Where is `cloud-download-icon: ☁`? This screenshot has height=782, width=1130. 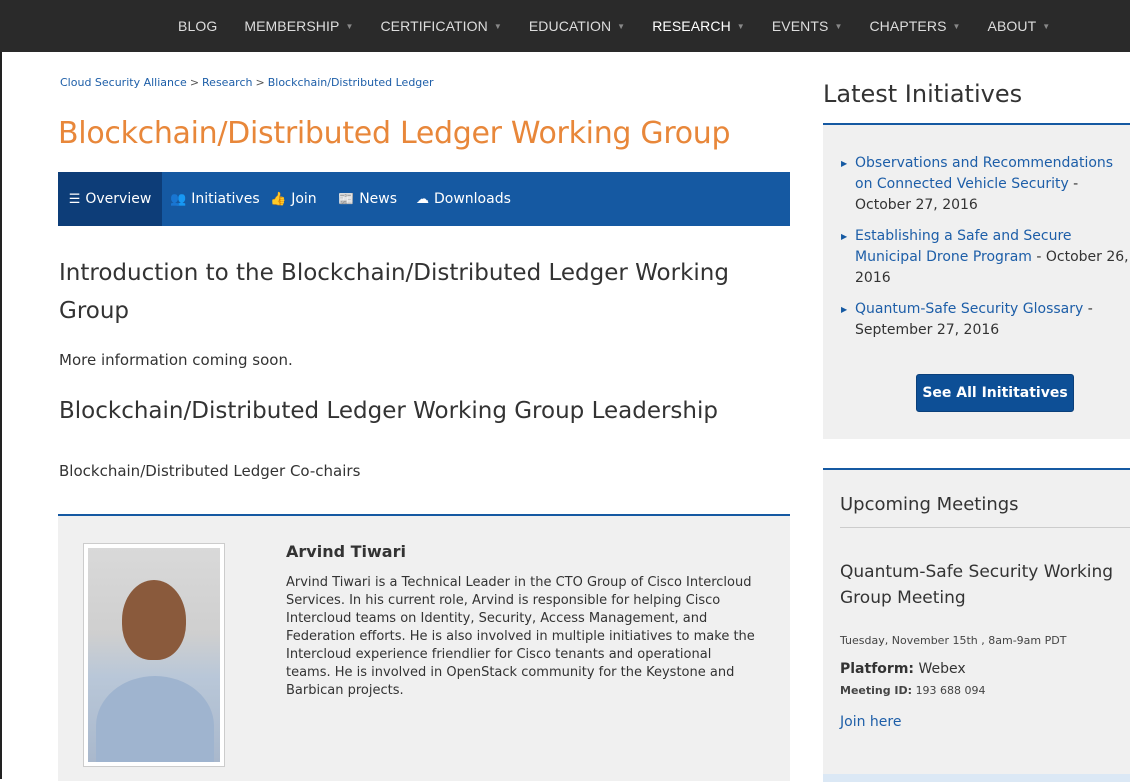
cloud-download-icon: ☁ is located at coordinates (422, 199).